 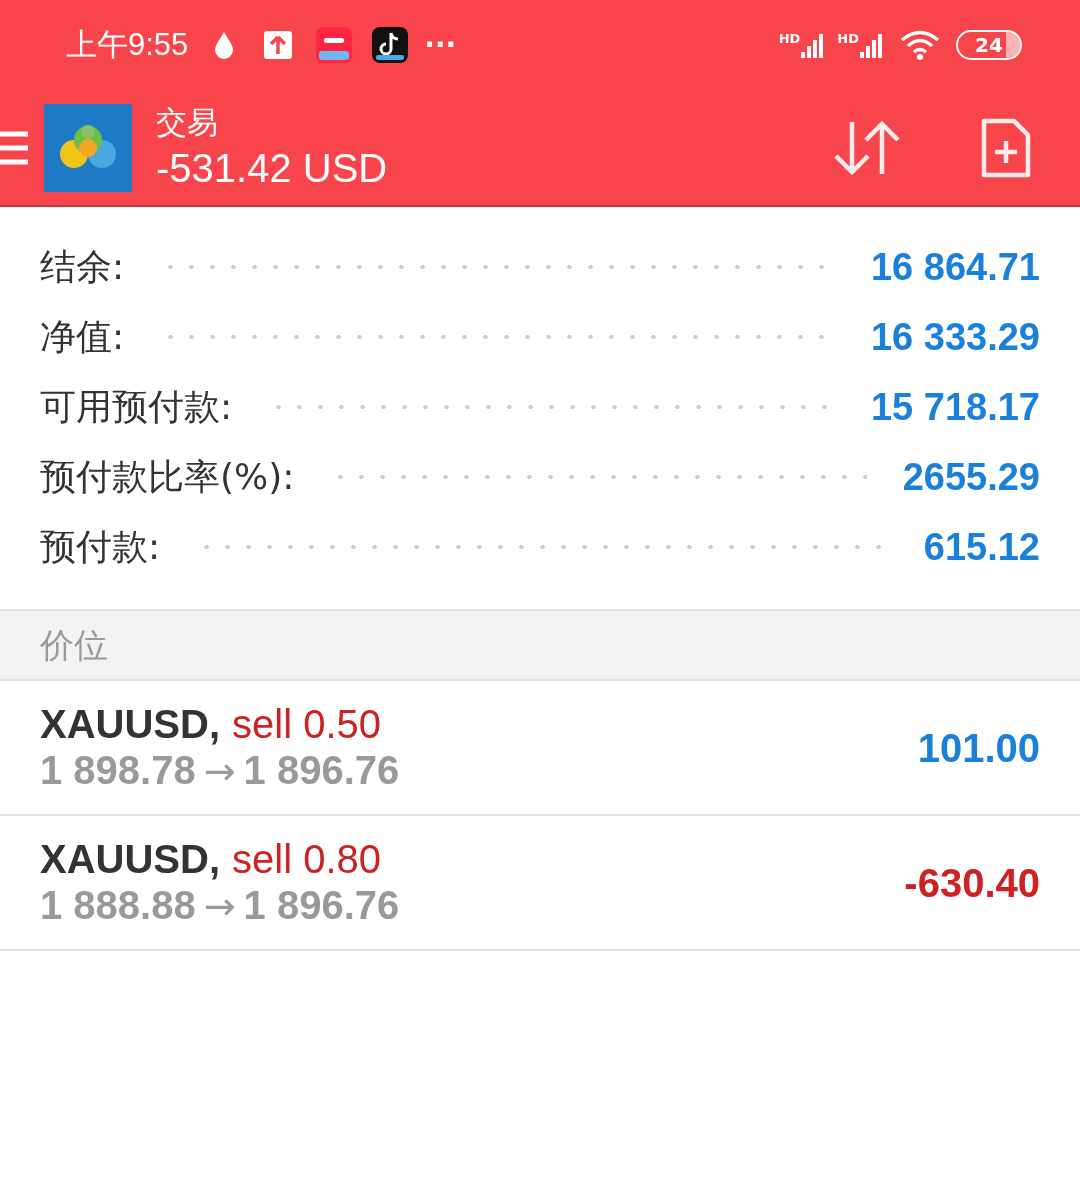 What do you see at coordinates (955, 267) in the screenshot?
I see `account-value: 16 864.71` at bounding box center [955, 267].